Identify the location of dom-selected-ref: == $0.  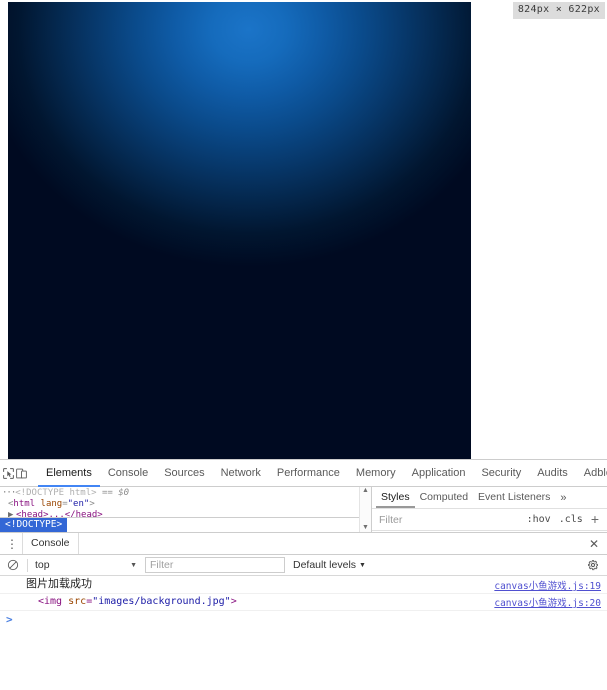
(115, 493).